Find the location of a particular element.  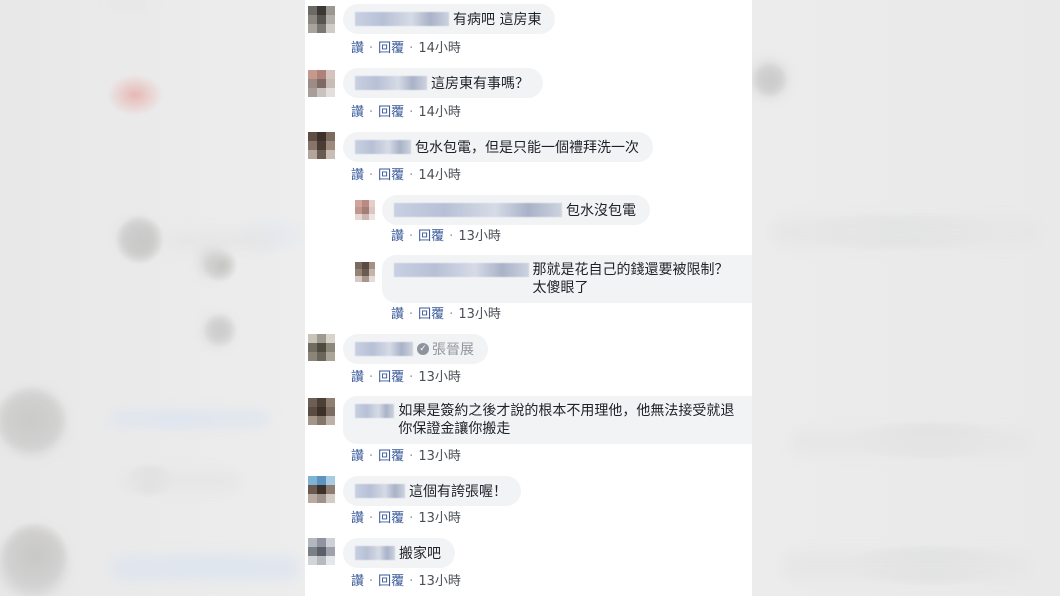

tag-icon: ✓ is located at coordinates (423, 349).